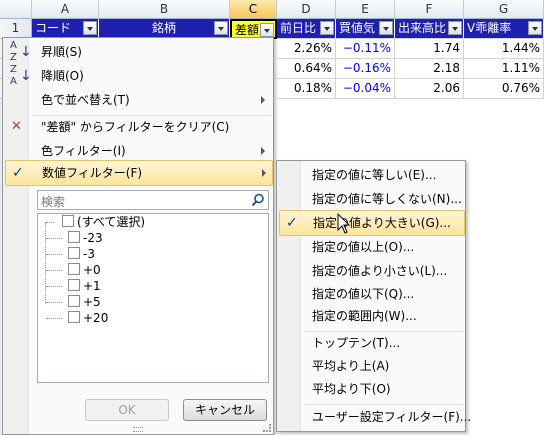  Describe the element at coordinates (139, 52) in the screenshot. I see `menu-sort-asc: AZ ↓ 昇順(S)` at that location.